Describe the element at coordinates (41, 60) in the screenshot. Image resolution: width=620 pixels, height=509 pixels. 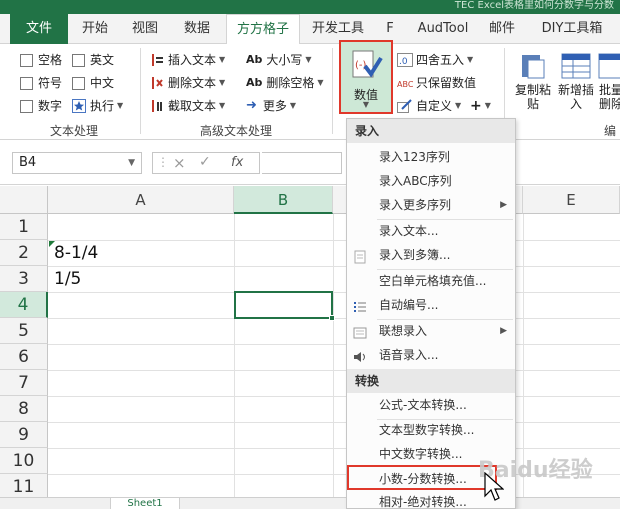
I see `check-space: 空格` at that location.